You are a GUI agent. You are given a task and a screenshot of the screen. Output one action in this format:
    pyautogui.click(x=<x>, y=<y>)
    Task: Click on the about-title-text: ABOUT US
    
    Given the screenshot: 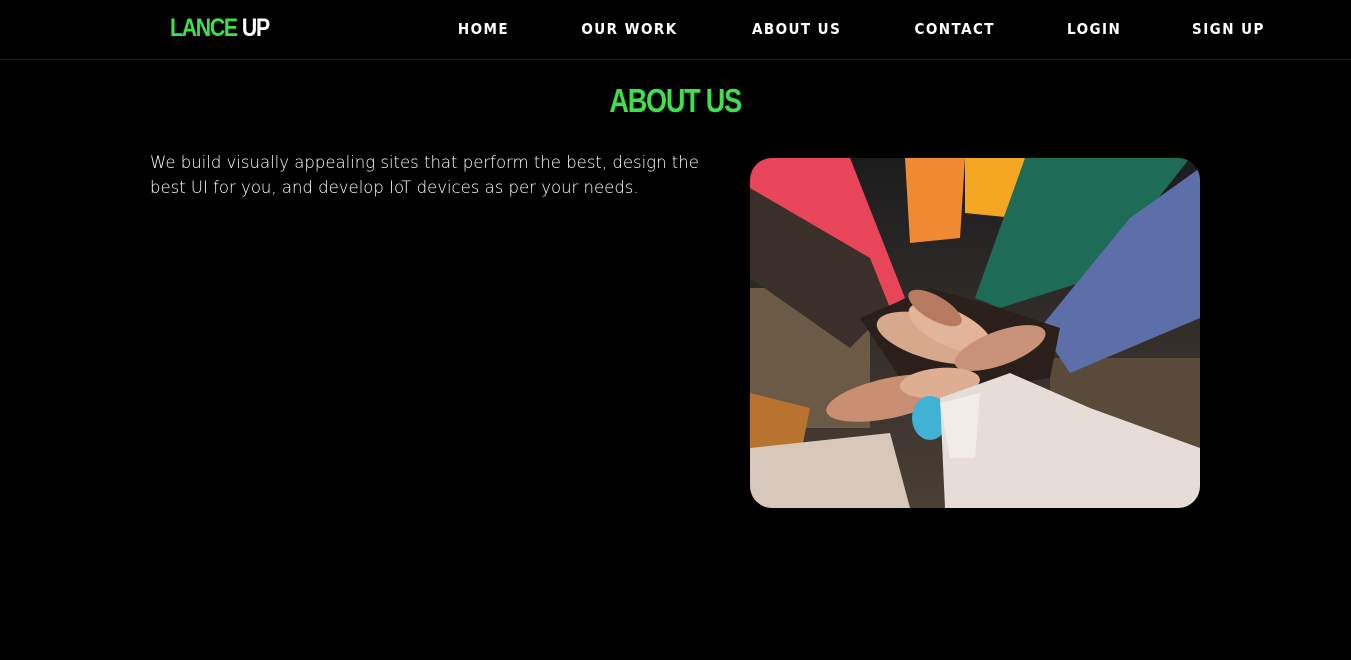 What is the action you would take?
    pyautogui.click(x=676, y=100)
    